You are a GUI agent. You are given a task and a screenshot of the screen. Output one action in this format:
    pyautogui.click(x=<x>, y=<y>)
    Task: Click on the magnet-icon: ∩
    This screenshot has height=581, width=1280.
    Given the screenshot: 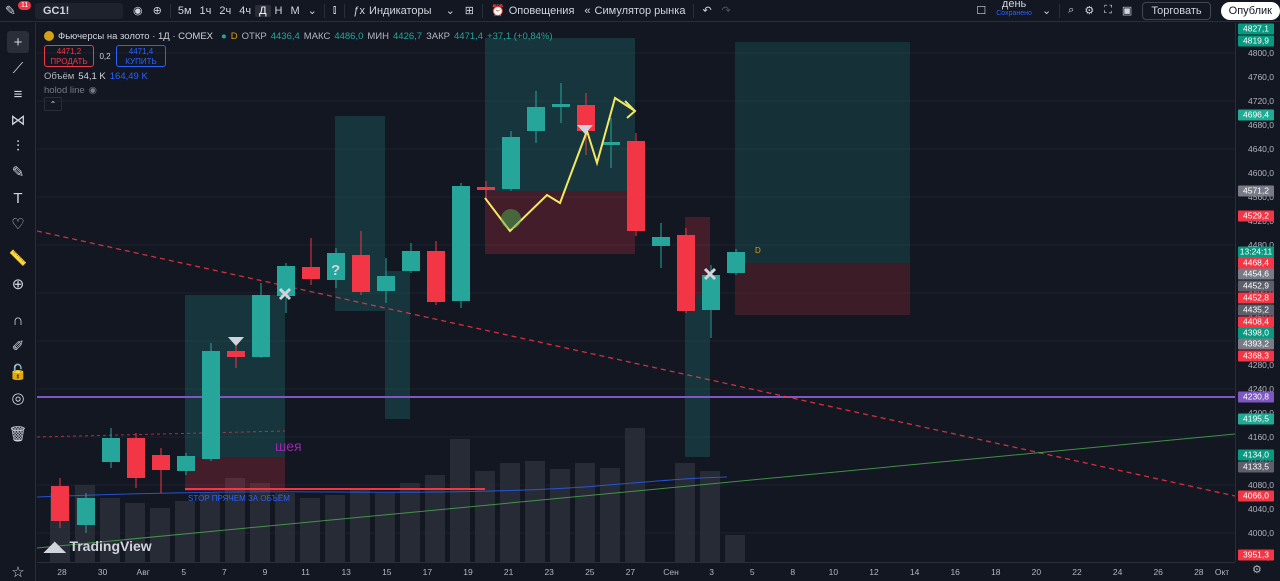 What is the action you would take?
    pyautogui.click(x=18, y=320)
    